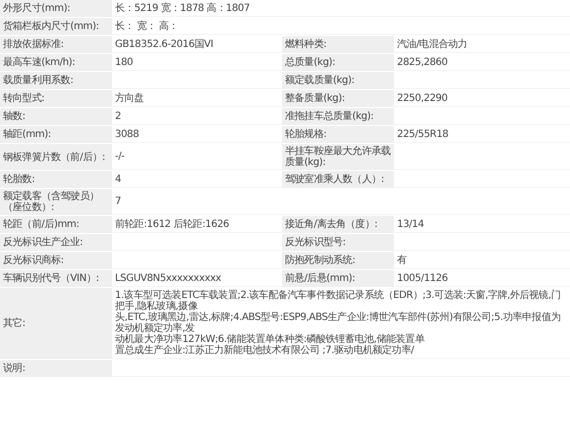 Image resolution: width=570 pixels, height=436 pixels. I want to click on field-label: 额定载客（含驾驶员）（座位数）:, so click(56, 202).